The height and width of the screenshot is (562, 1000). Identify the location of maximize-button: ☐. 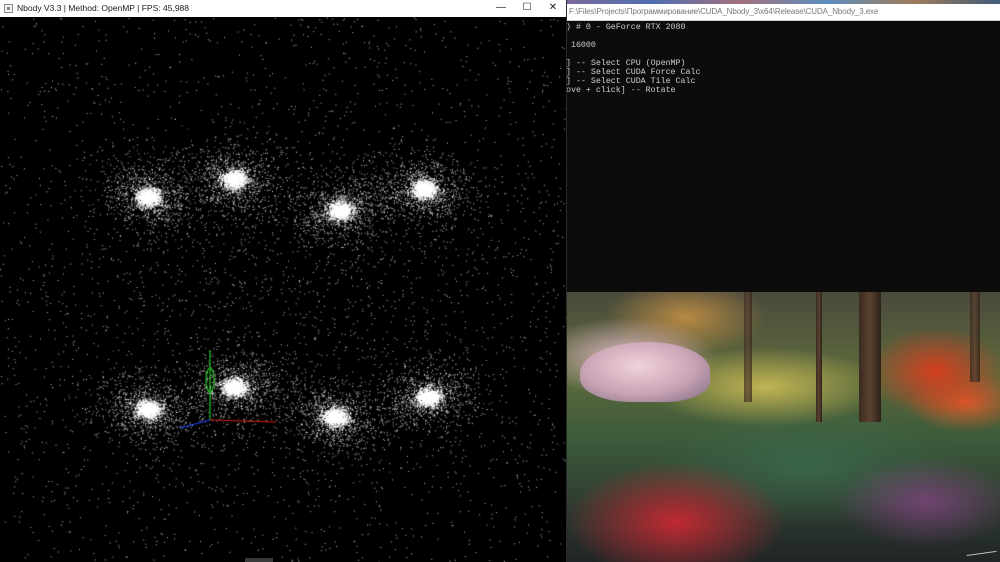
(527, 8).